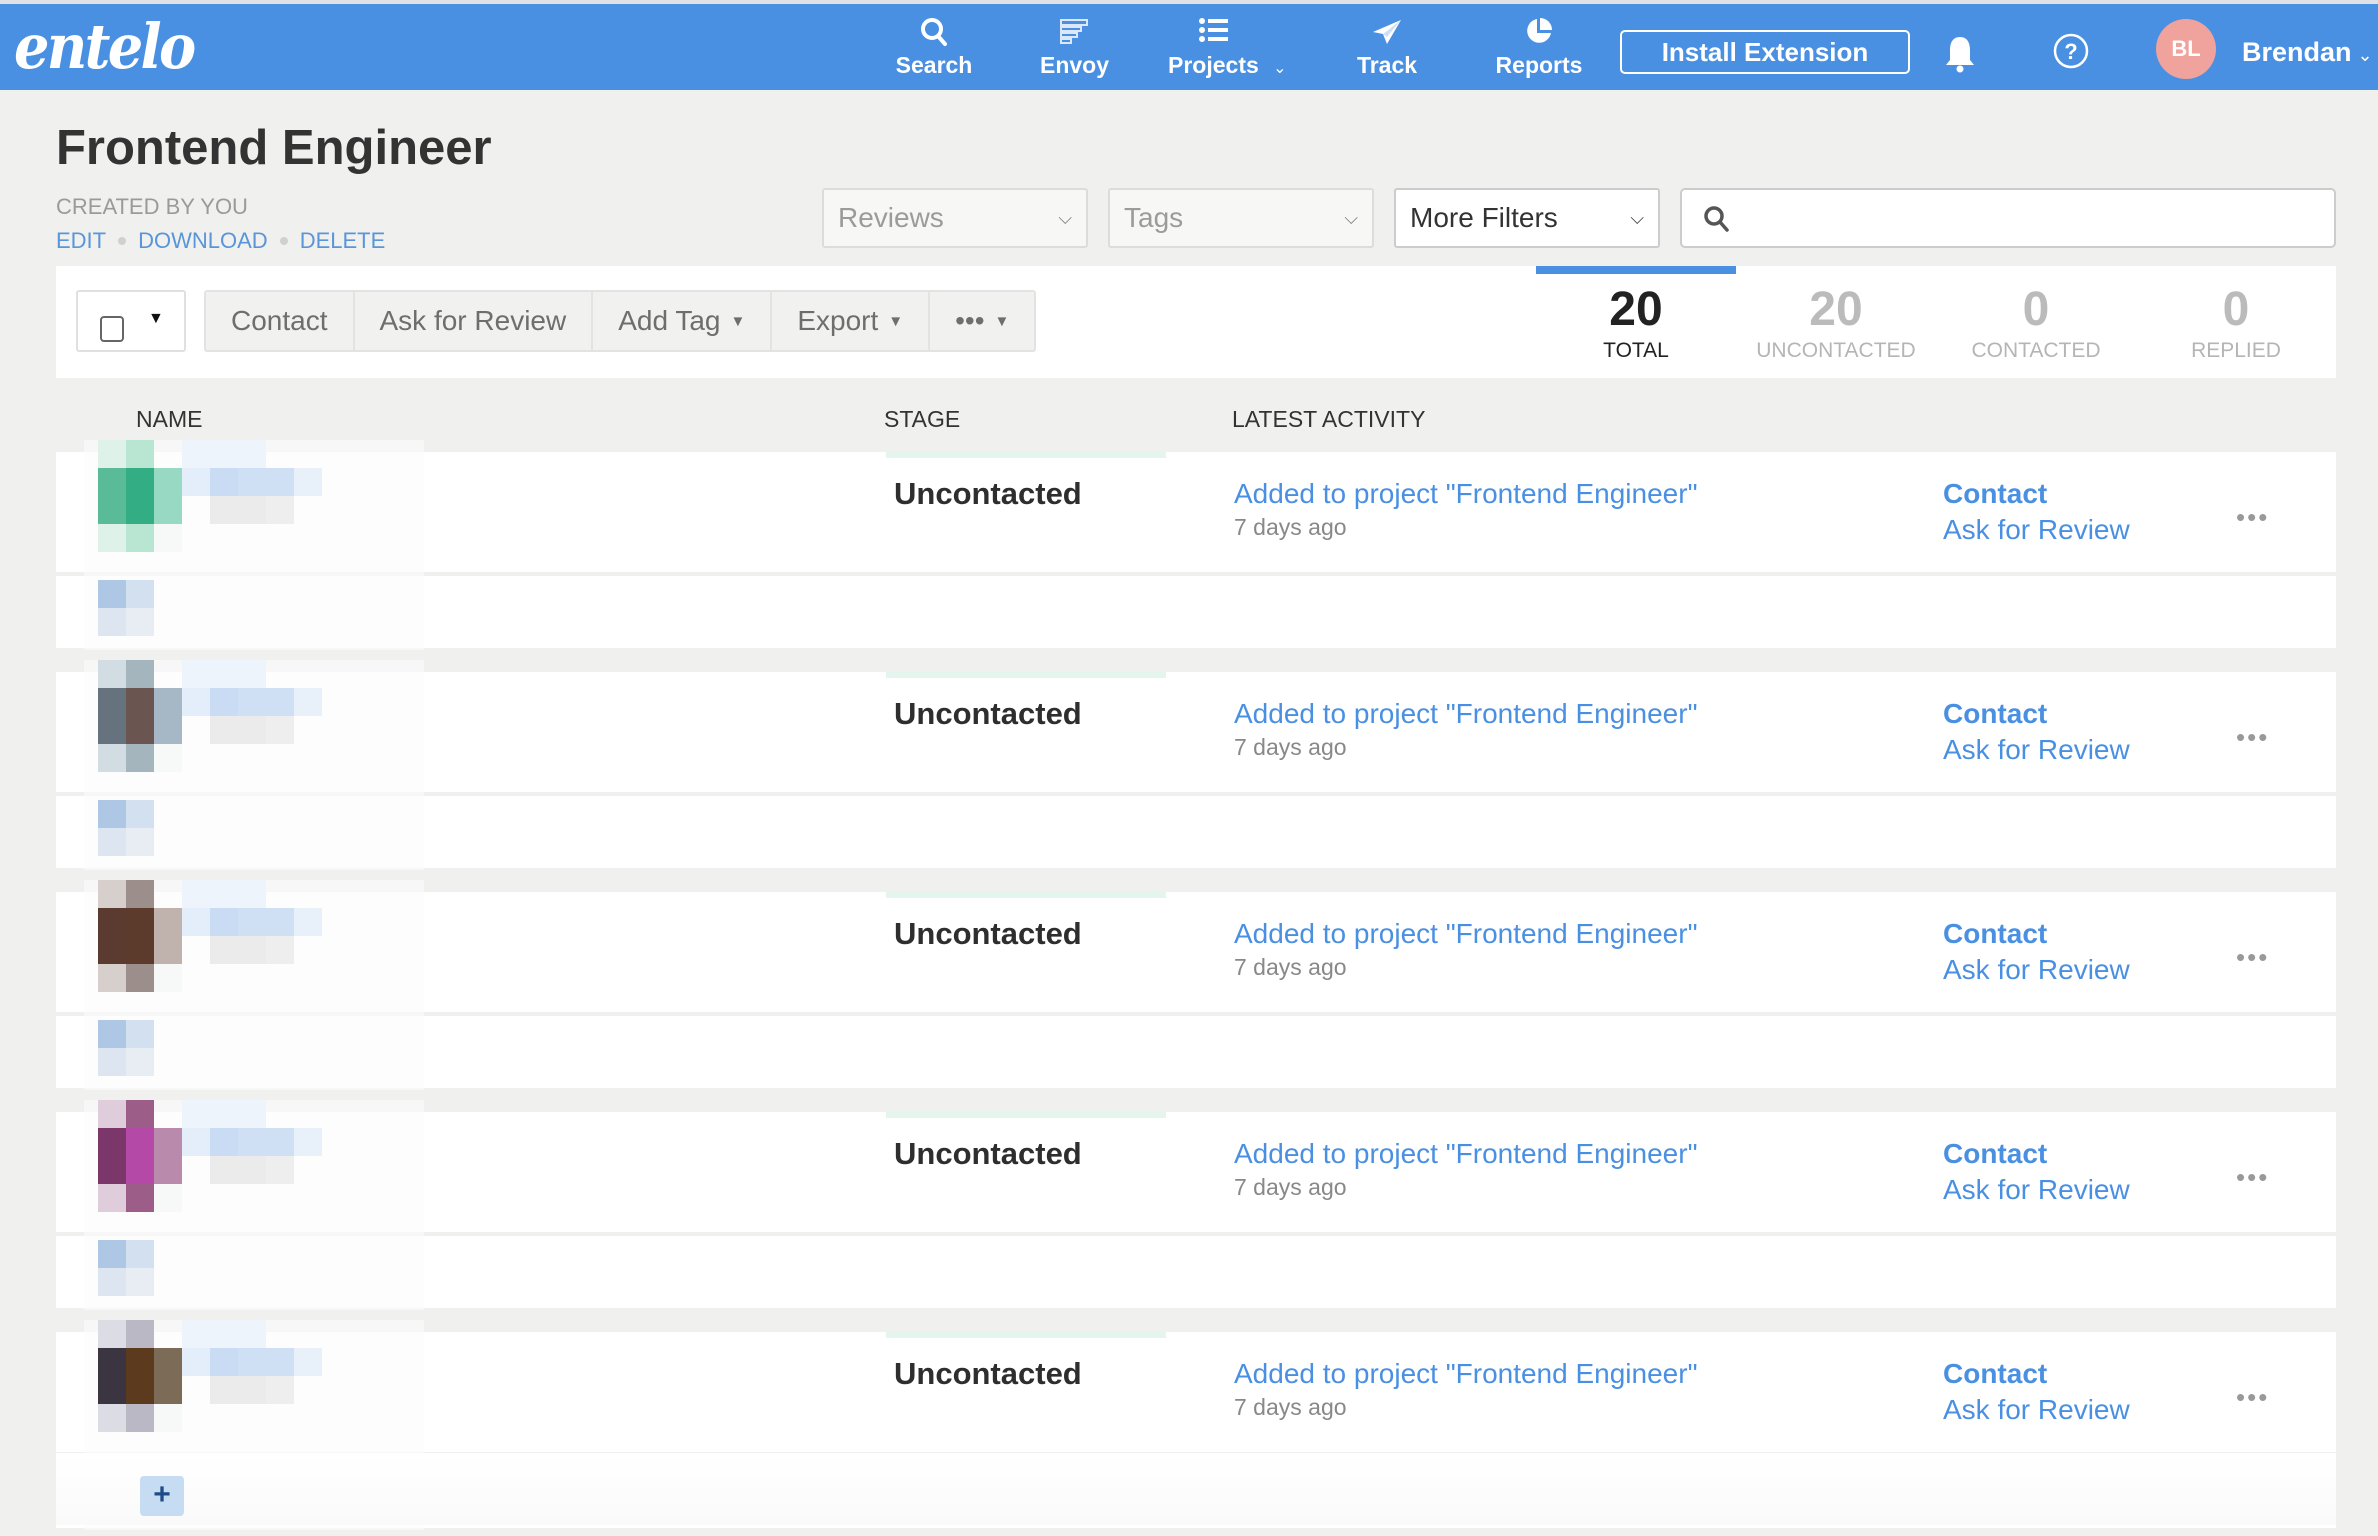 This screenshot has height=1536, width=2378. What do you see at coordinates (169, 419) in the screenshot?
I see `column-header-name: NAME` at bounding box center [169, 419].